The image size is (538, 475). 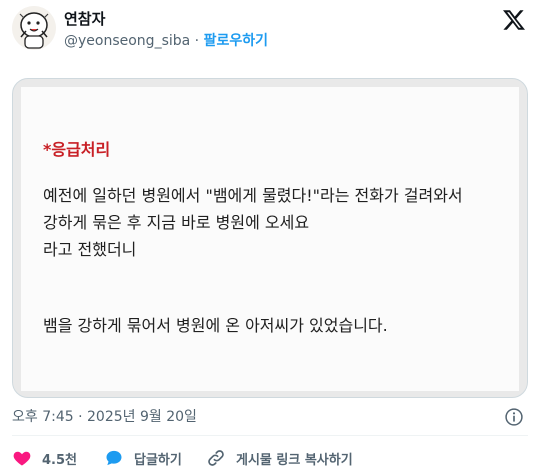 I want to click on user-handle: @yeonseong_siba, so click(x=127, y=41).